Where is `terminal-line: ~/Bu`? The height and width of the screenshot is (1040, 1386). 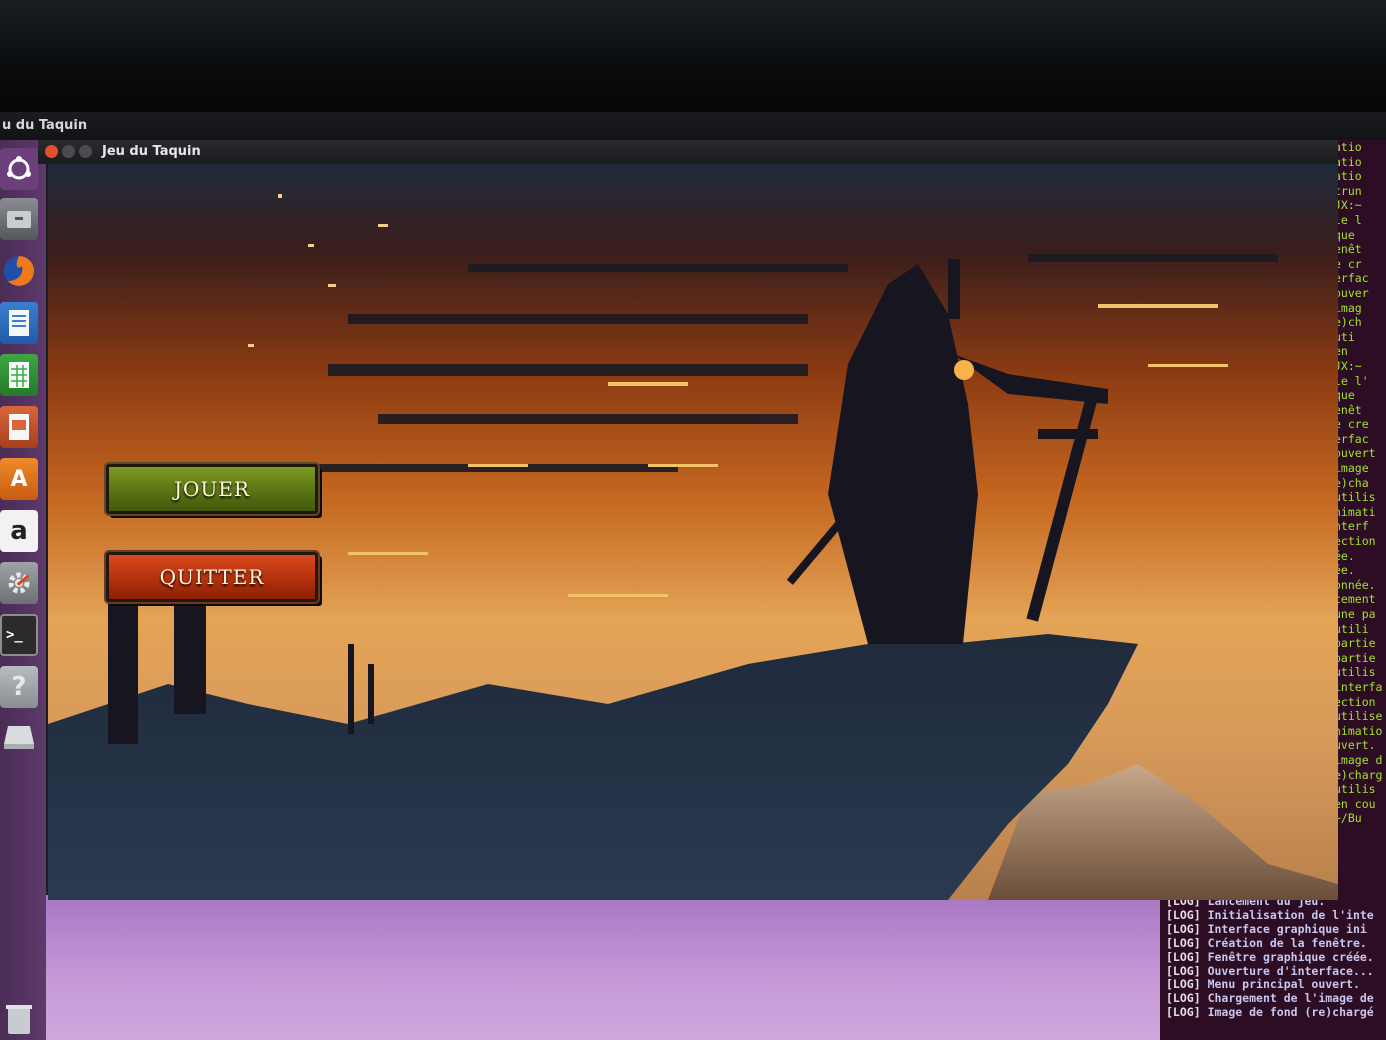 terminal-line: ~/Bu is located at coordinates (1348, 818).